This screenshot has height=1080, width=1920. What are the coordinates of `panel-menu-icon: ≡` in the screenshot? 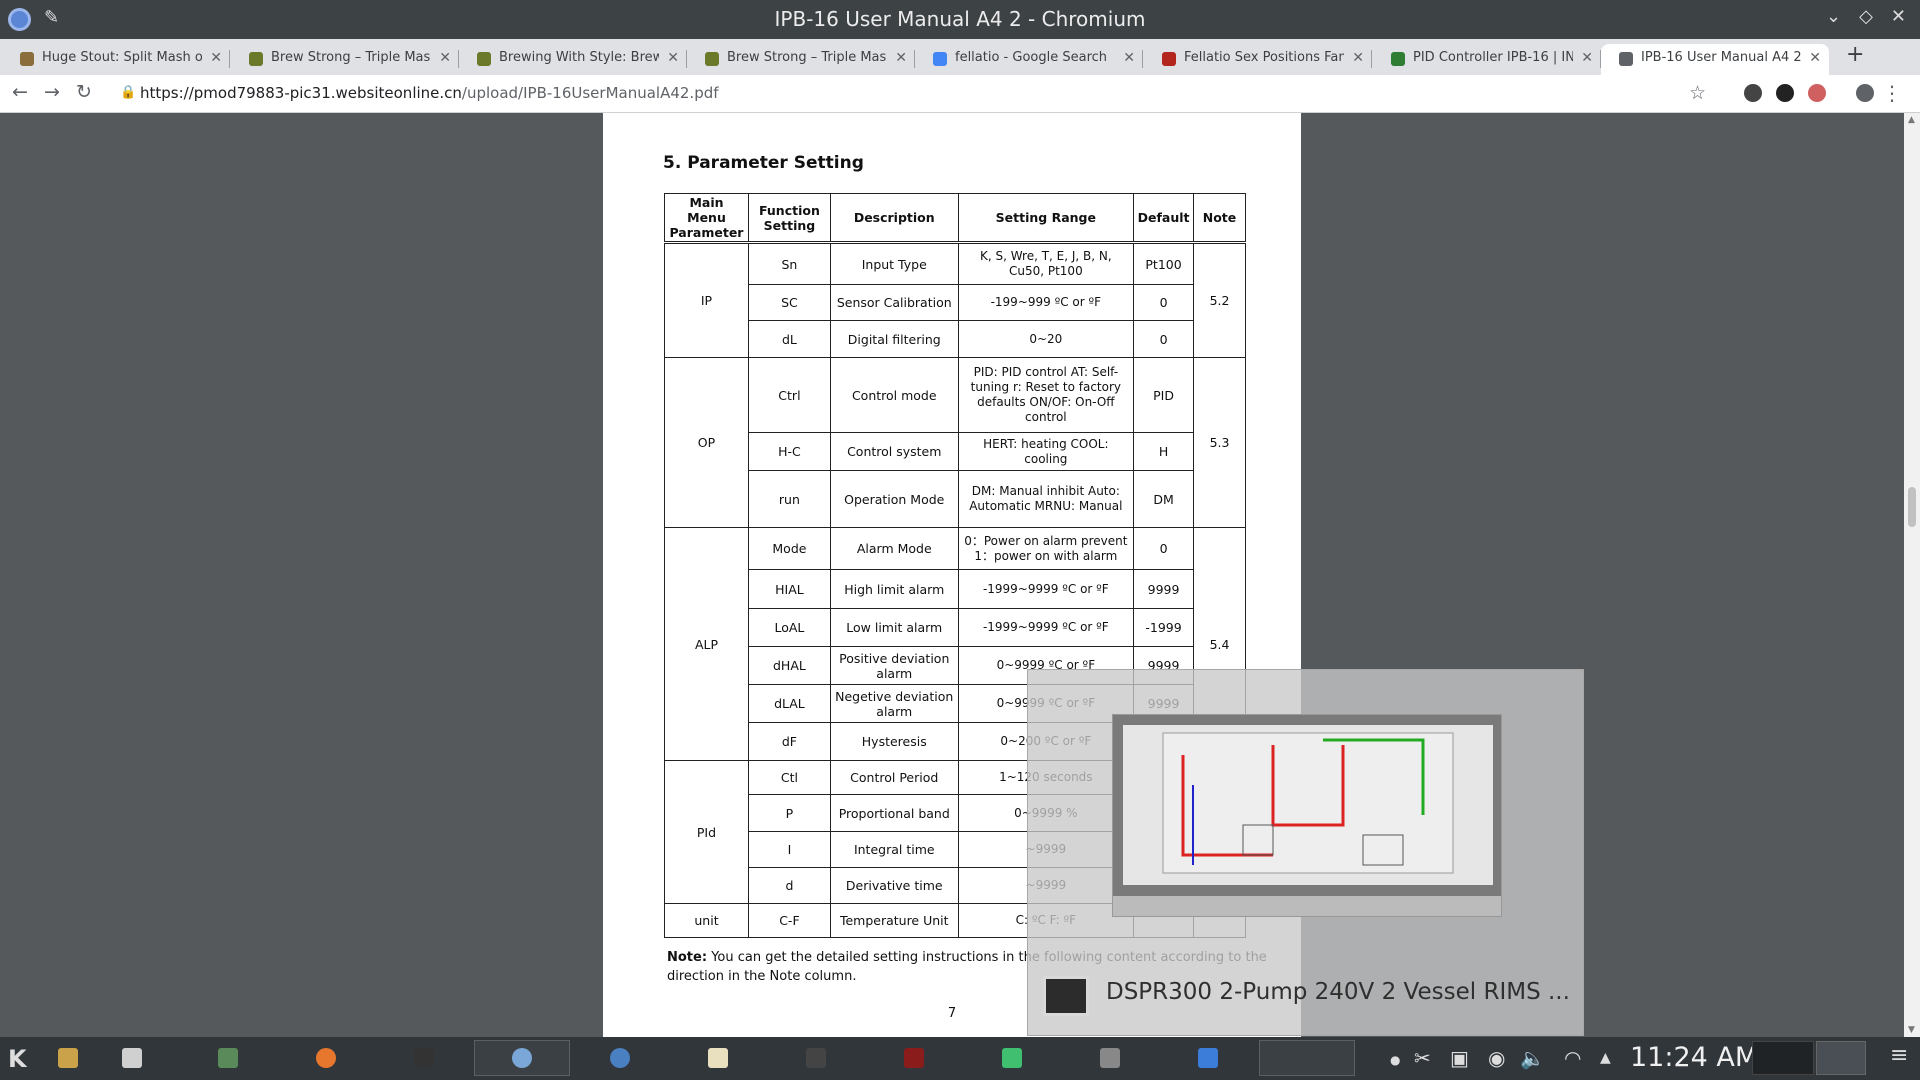 It's located at (1899, 1055).